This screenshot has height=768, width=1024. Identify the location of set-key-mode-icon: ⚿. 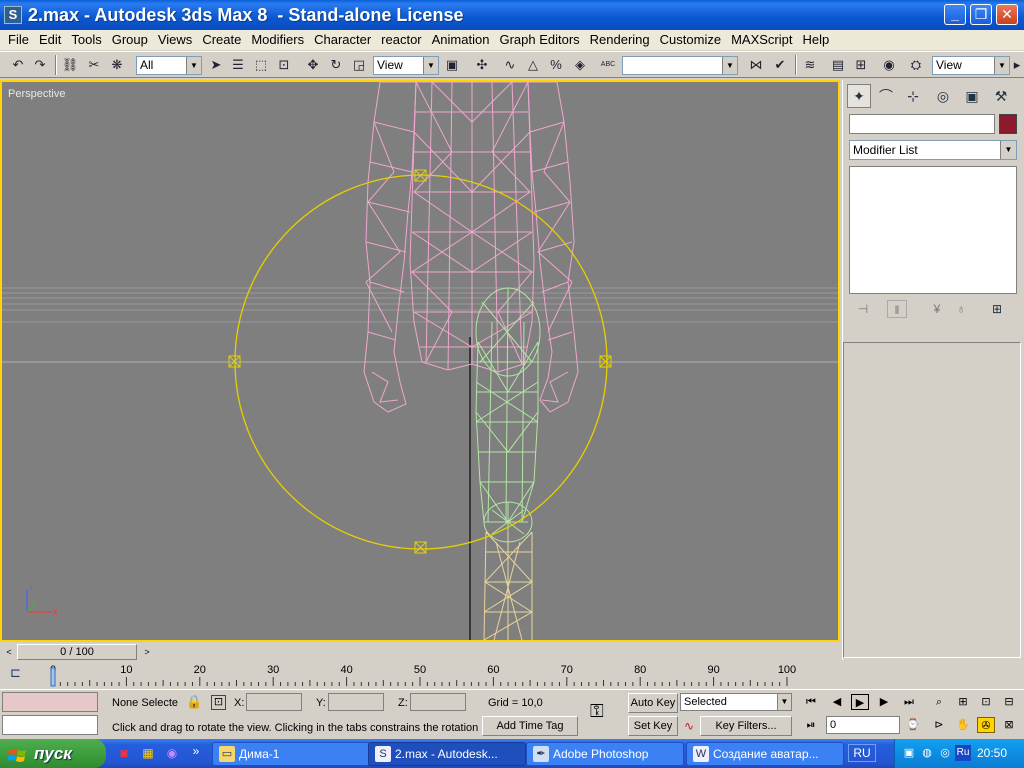
(597, 711).